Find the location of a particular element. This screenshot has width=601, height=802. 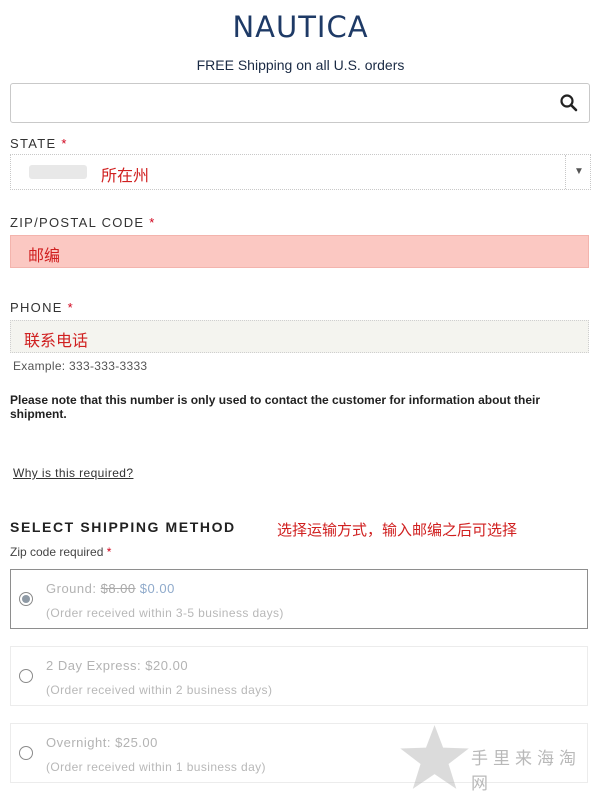

old-price: $8.00 is located at coordinates (118, 588).